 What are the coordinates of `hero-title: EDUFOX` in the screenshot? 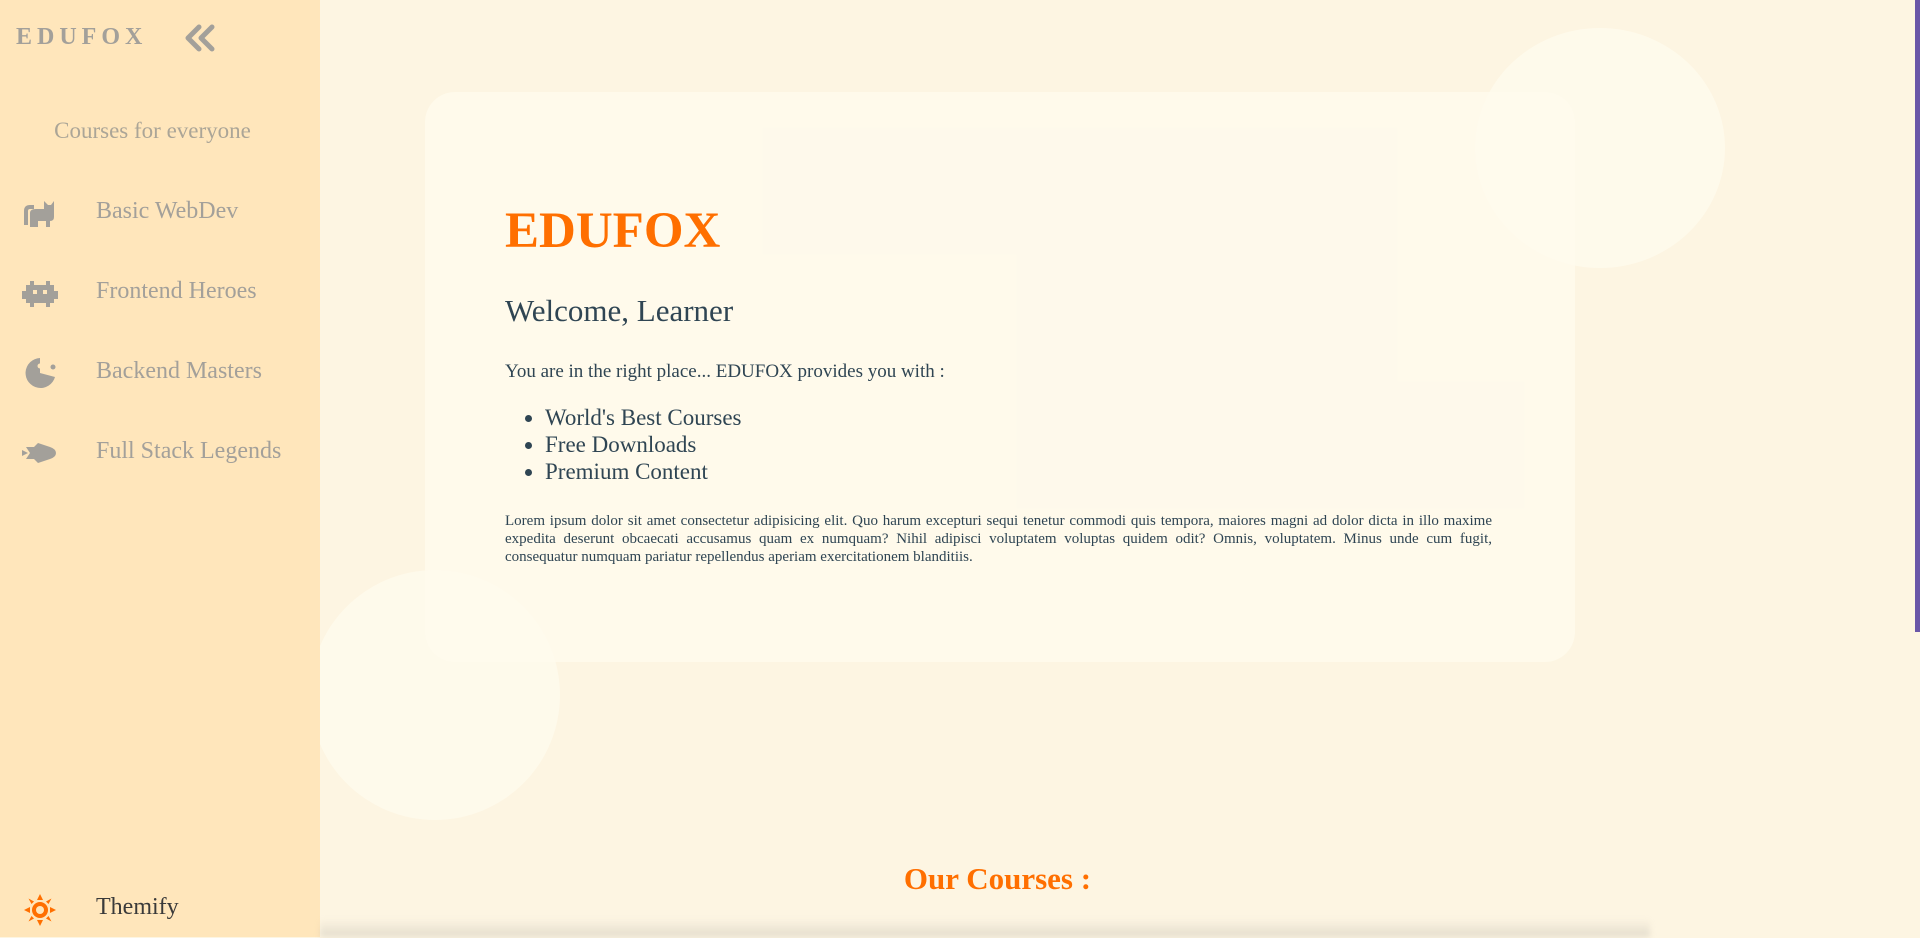 It's located at (613, 231).